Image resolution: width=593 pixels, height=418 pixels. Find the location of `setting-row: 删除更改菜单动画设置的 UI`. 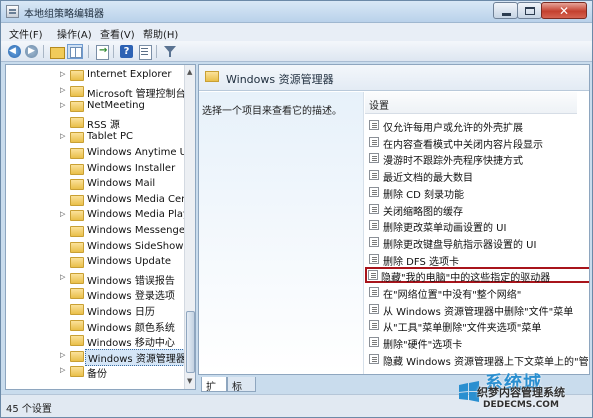

setting-row: 删除更改菜单动画设置的 UI is located at coordinates (472, 226).